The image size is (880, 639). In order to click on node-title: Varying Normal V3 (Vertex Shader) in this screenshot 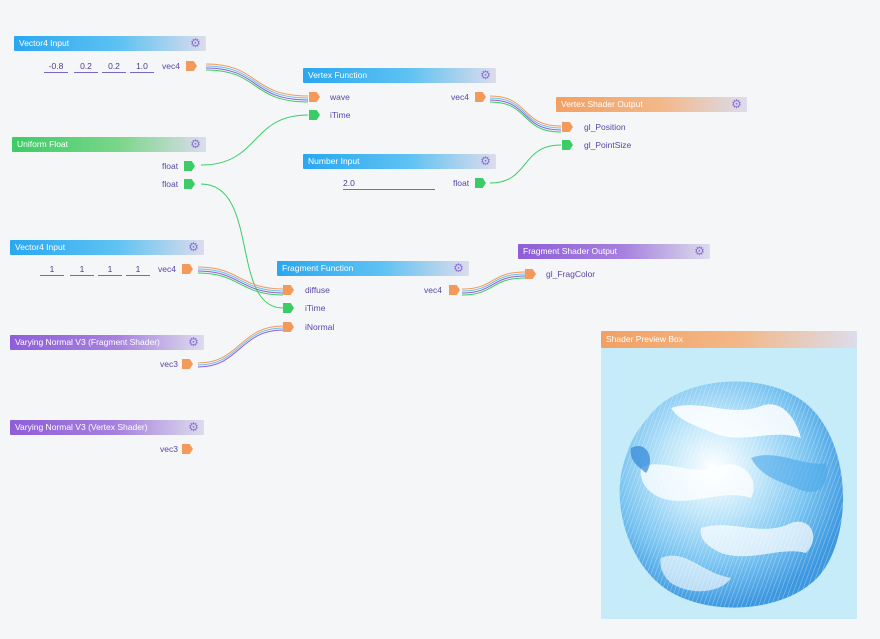, I will do `click(81, 427)`.